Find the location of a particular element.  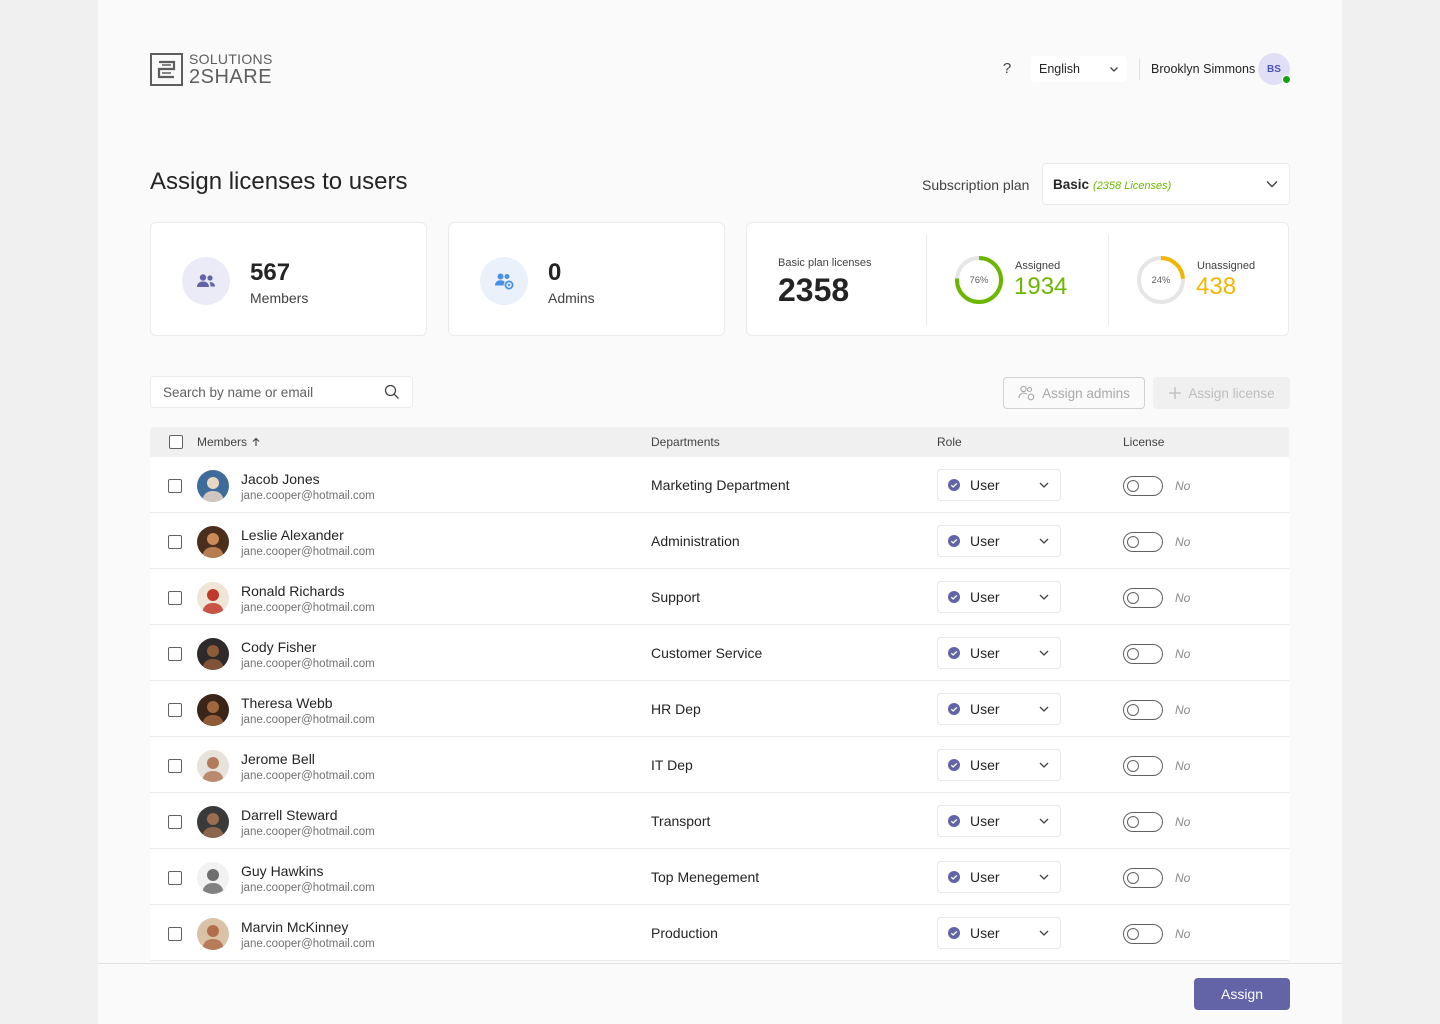

assign-button: Assign is located at coordinates (1242, 994).